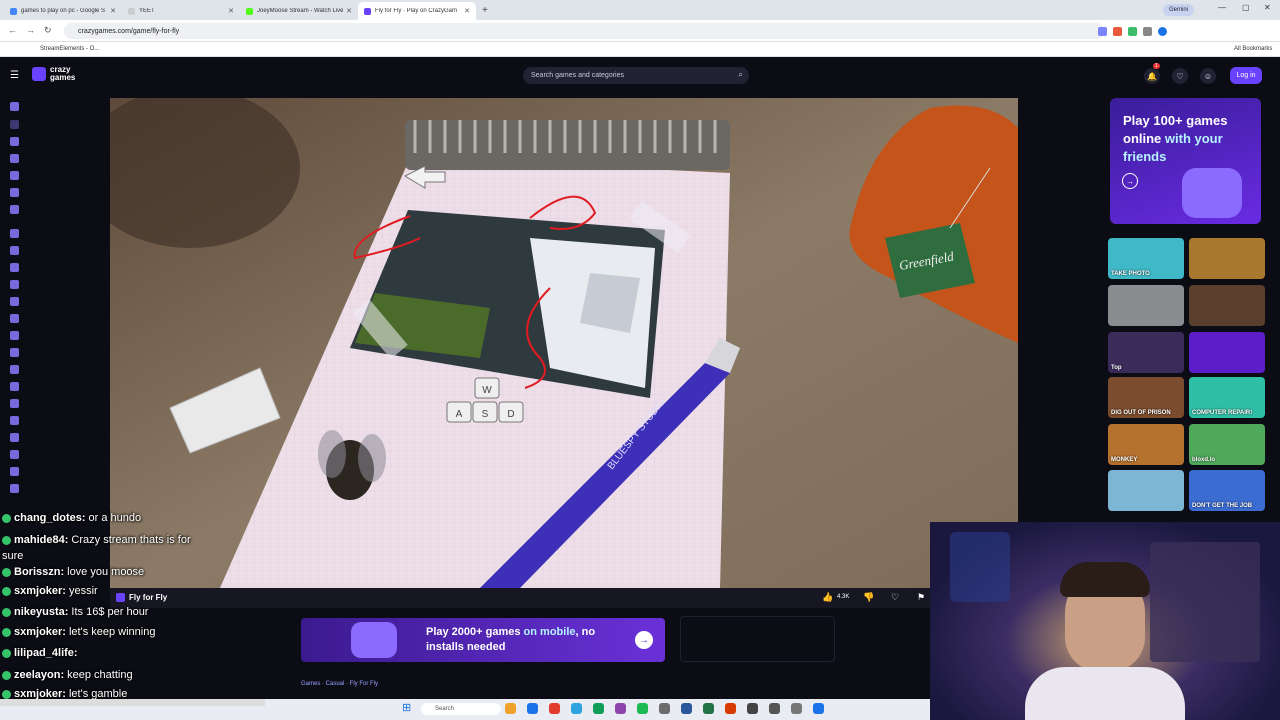 This screenshot has height=720, width=1280. I want to click on game-tile-label: DON'T GET THE JOB, so click(1222, 506).